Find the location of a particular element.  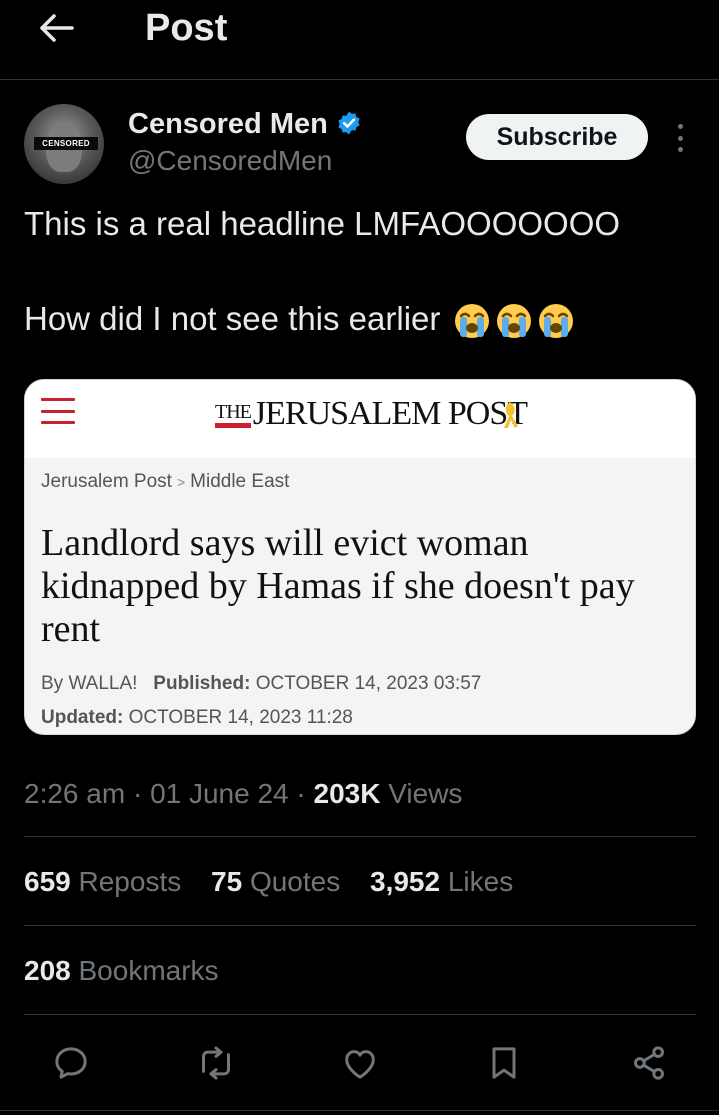

post-time: 2:26 am is located at coordinates (74, 793).